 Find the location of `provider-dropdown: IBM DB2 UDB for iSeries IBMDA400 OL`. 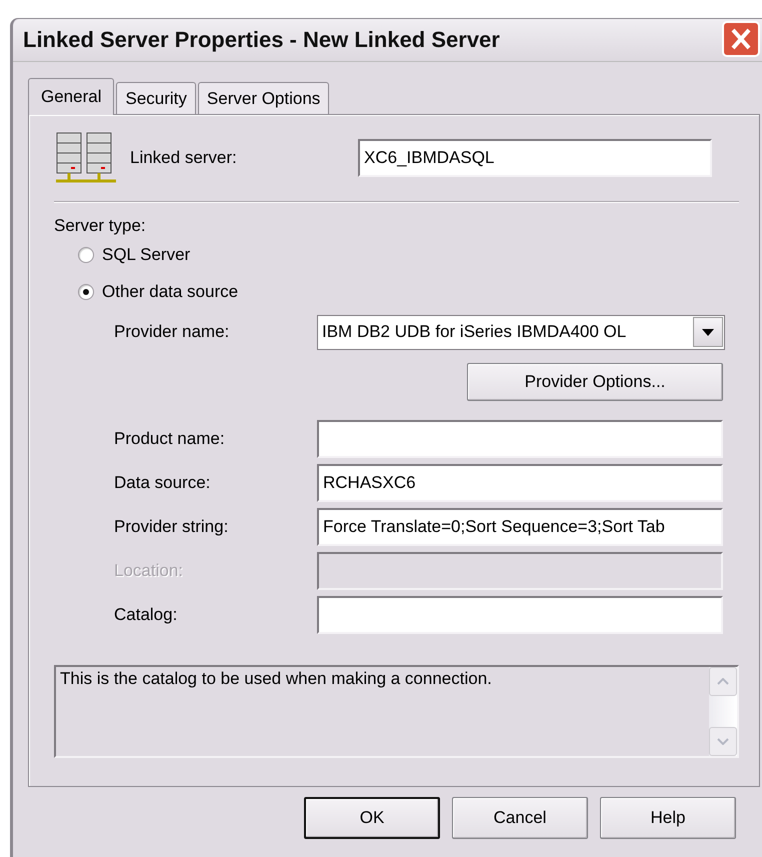

provider-dropdown: IBM DB2 UDB for iSeries IBMDA400 OL is located at coordinates (521, 332).